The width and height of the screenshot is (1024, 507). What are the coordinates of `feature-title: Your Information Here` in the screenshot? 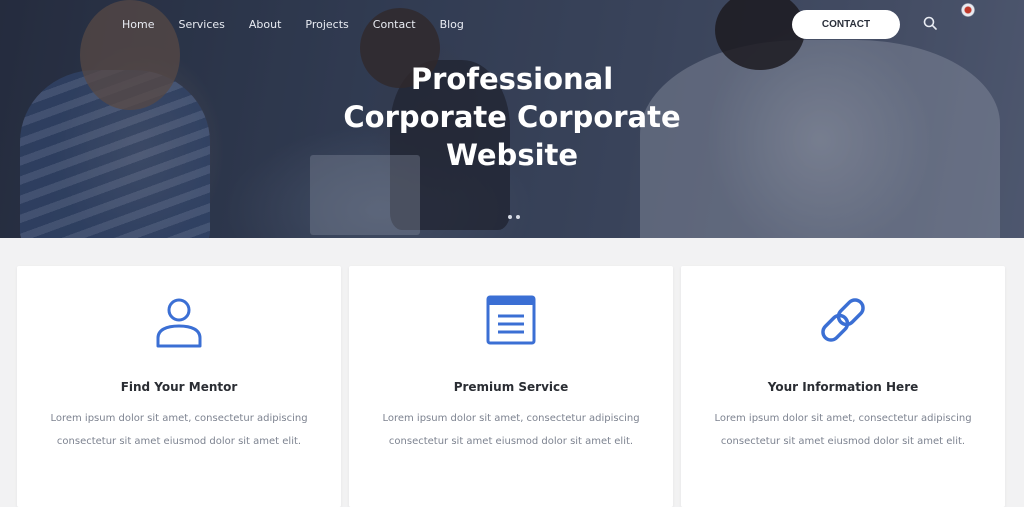 It's located at (843, 387).